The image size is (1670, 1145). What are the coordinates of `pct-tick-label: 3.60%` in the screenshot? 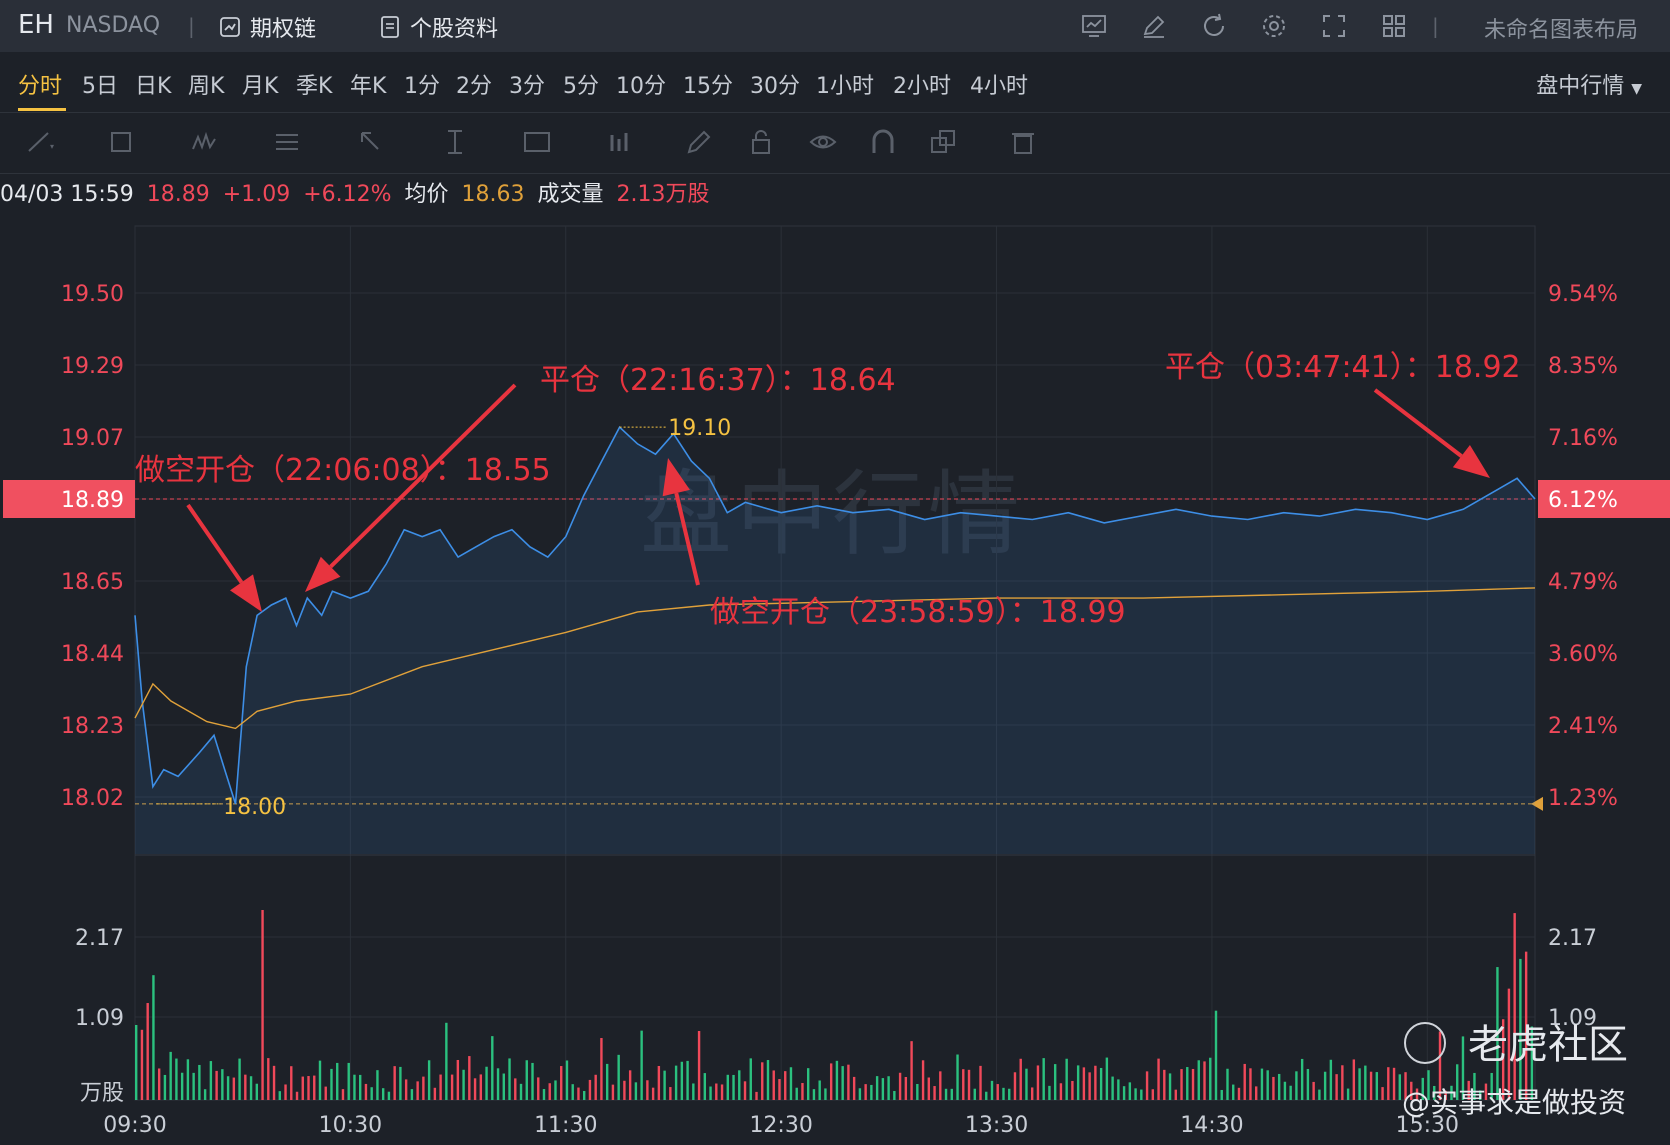 It's located at (1583, 654).